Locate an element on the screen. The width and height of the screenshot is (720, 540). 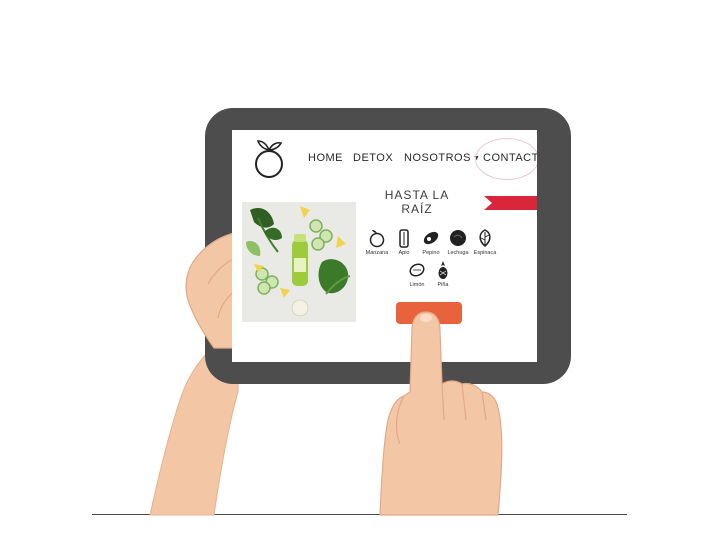
right-hand-pointer is located at coordinates (441, 413).